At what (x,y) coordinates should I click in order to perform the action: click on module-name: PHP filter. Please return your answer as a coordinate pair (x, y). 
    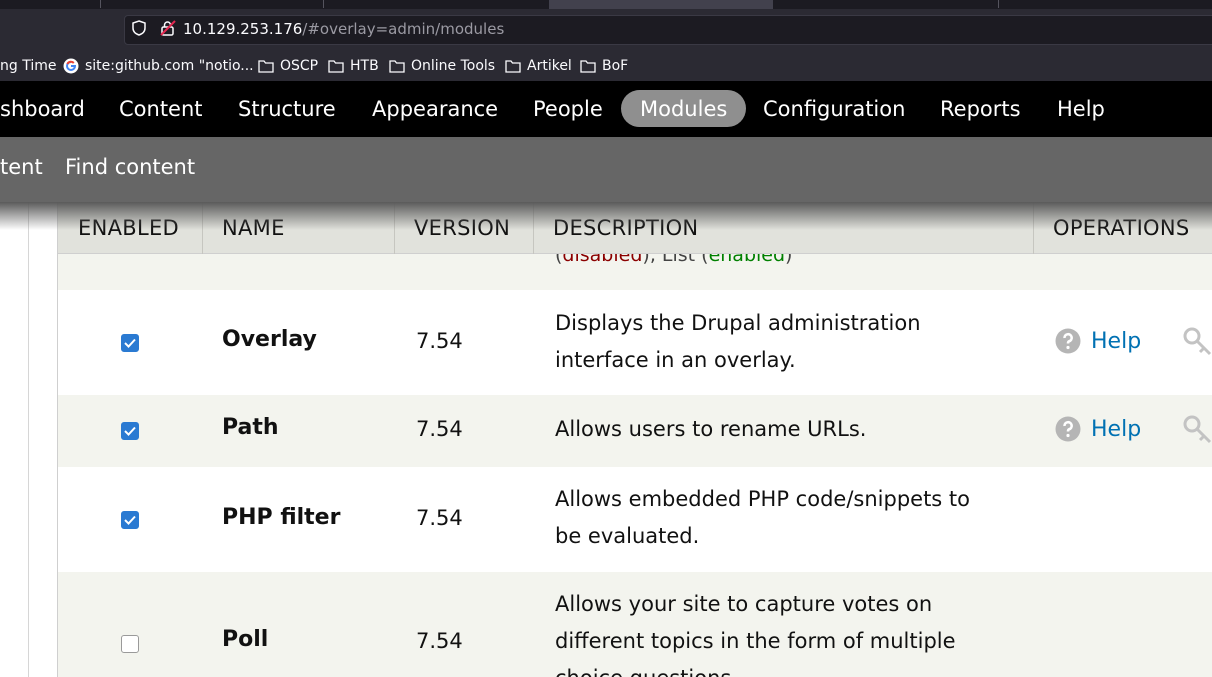
    Looking at the image, I should click on (281, 517).